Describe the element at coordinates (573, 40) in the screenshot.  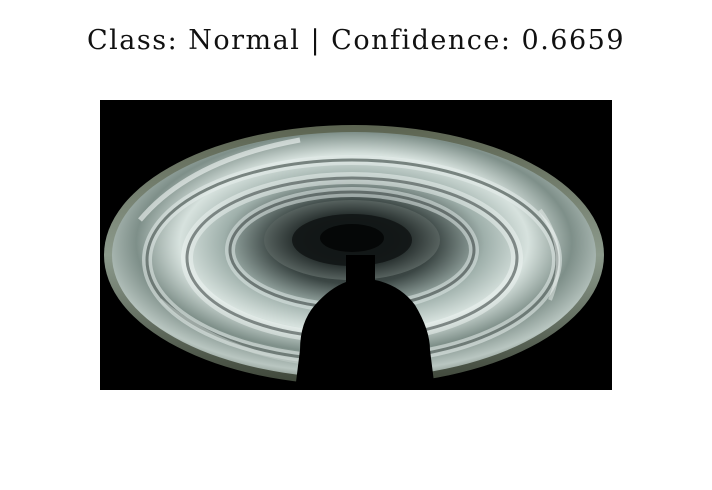
I see `confidence-value: 0.6659` at that location.